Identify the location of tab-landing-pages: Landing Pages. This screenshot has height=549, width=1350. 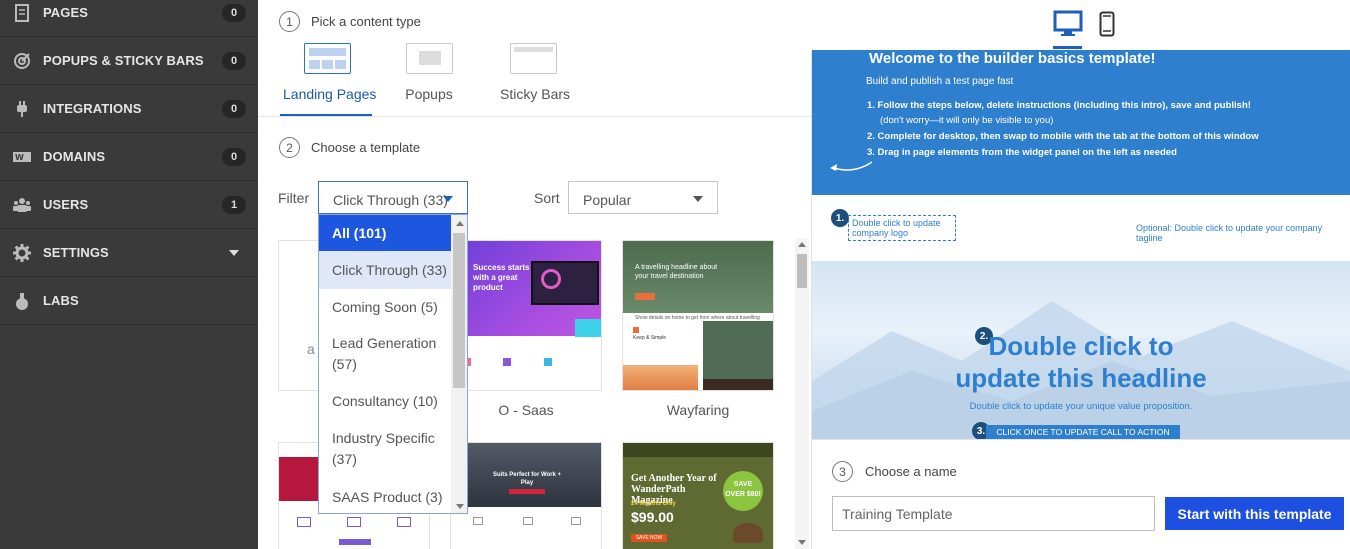
(330, 72).